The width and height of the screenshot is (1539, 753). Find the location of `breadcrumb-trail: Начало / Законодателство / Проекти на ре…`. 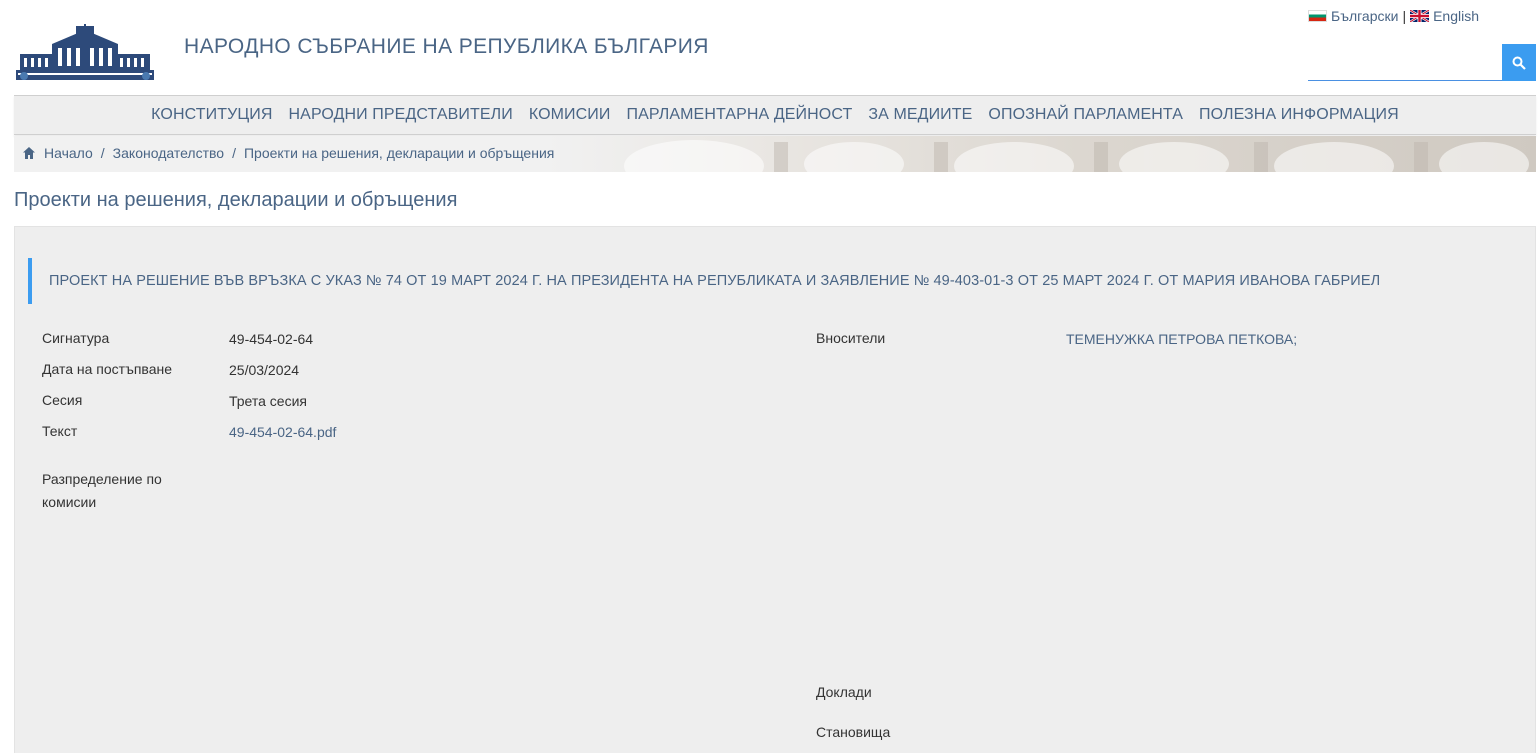

breadcrumb-trail: Начало / Законодателство / Проекти на ре… is located at coordinates (288, 153).